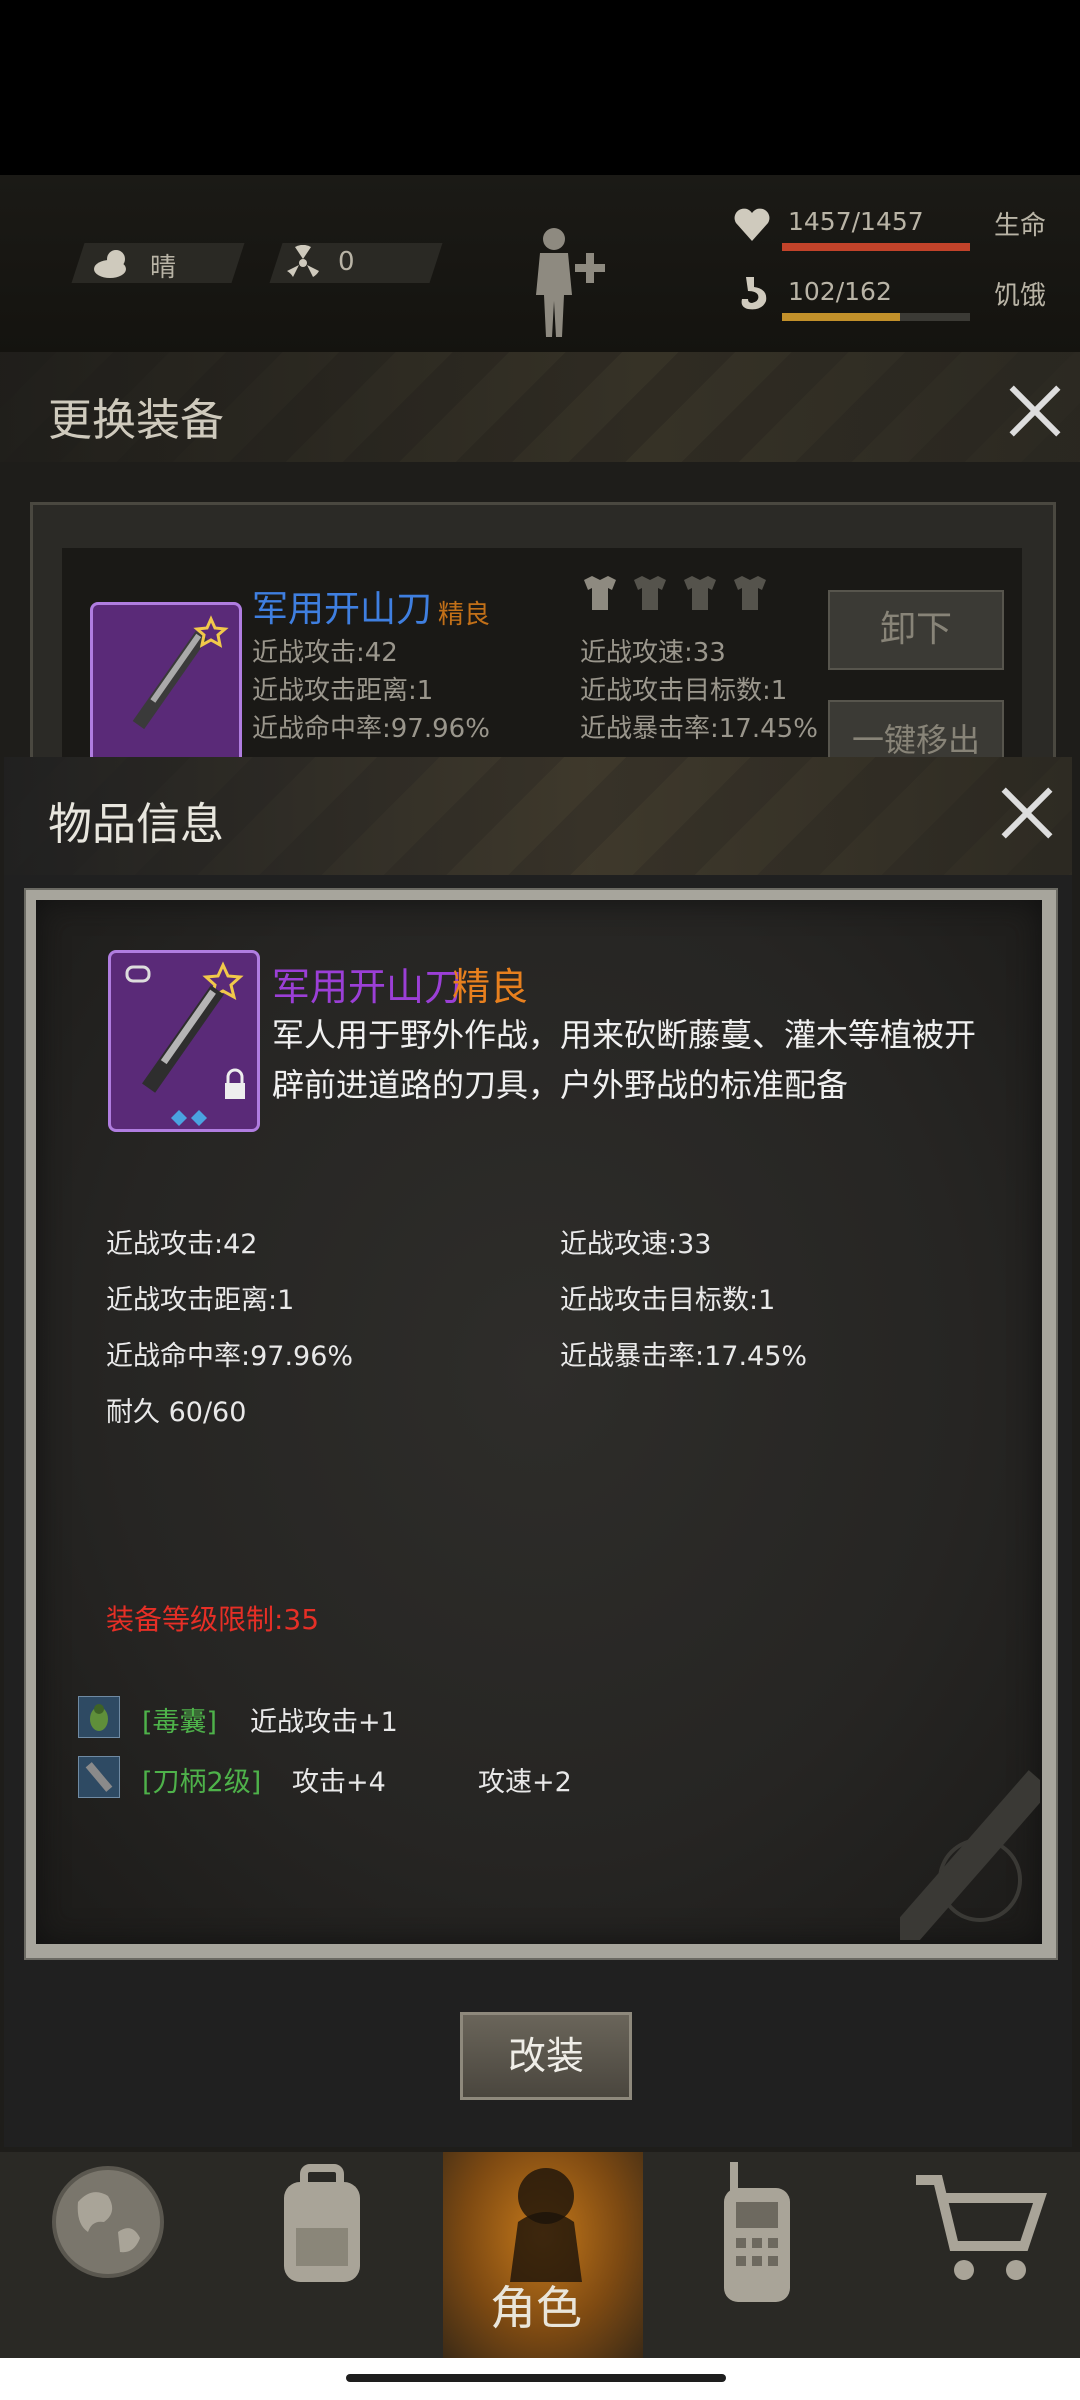 The image size is (1080, 2400). I want to click on stat-durability: 耐久 60/60, so click(176, 1412).